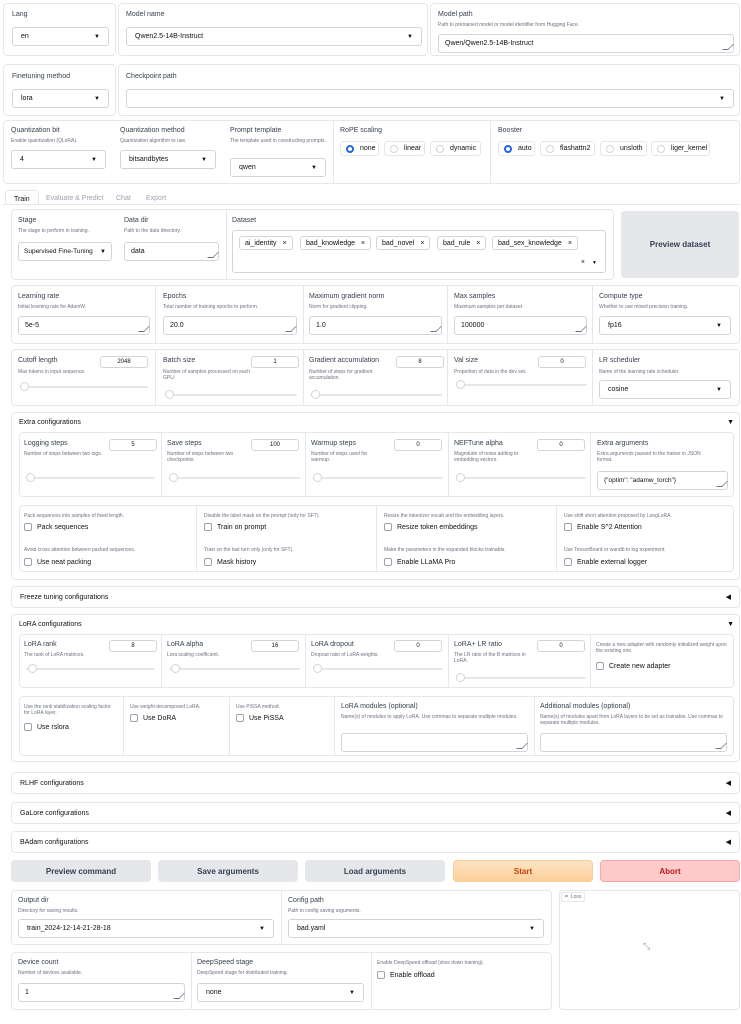 The width and height of the screenshot is (741, 1024). What do you see at coordinates (359, 148) in the screenshot?
I see `rope-option-none: none` at bounding box center [359, 148].